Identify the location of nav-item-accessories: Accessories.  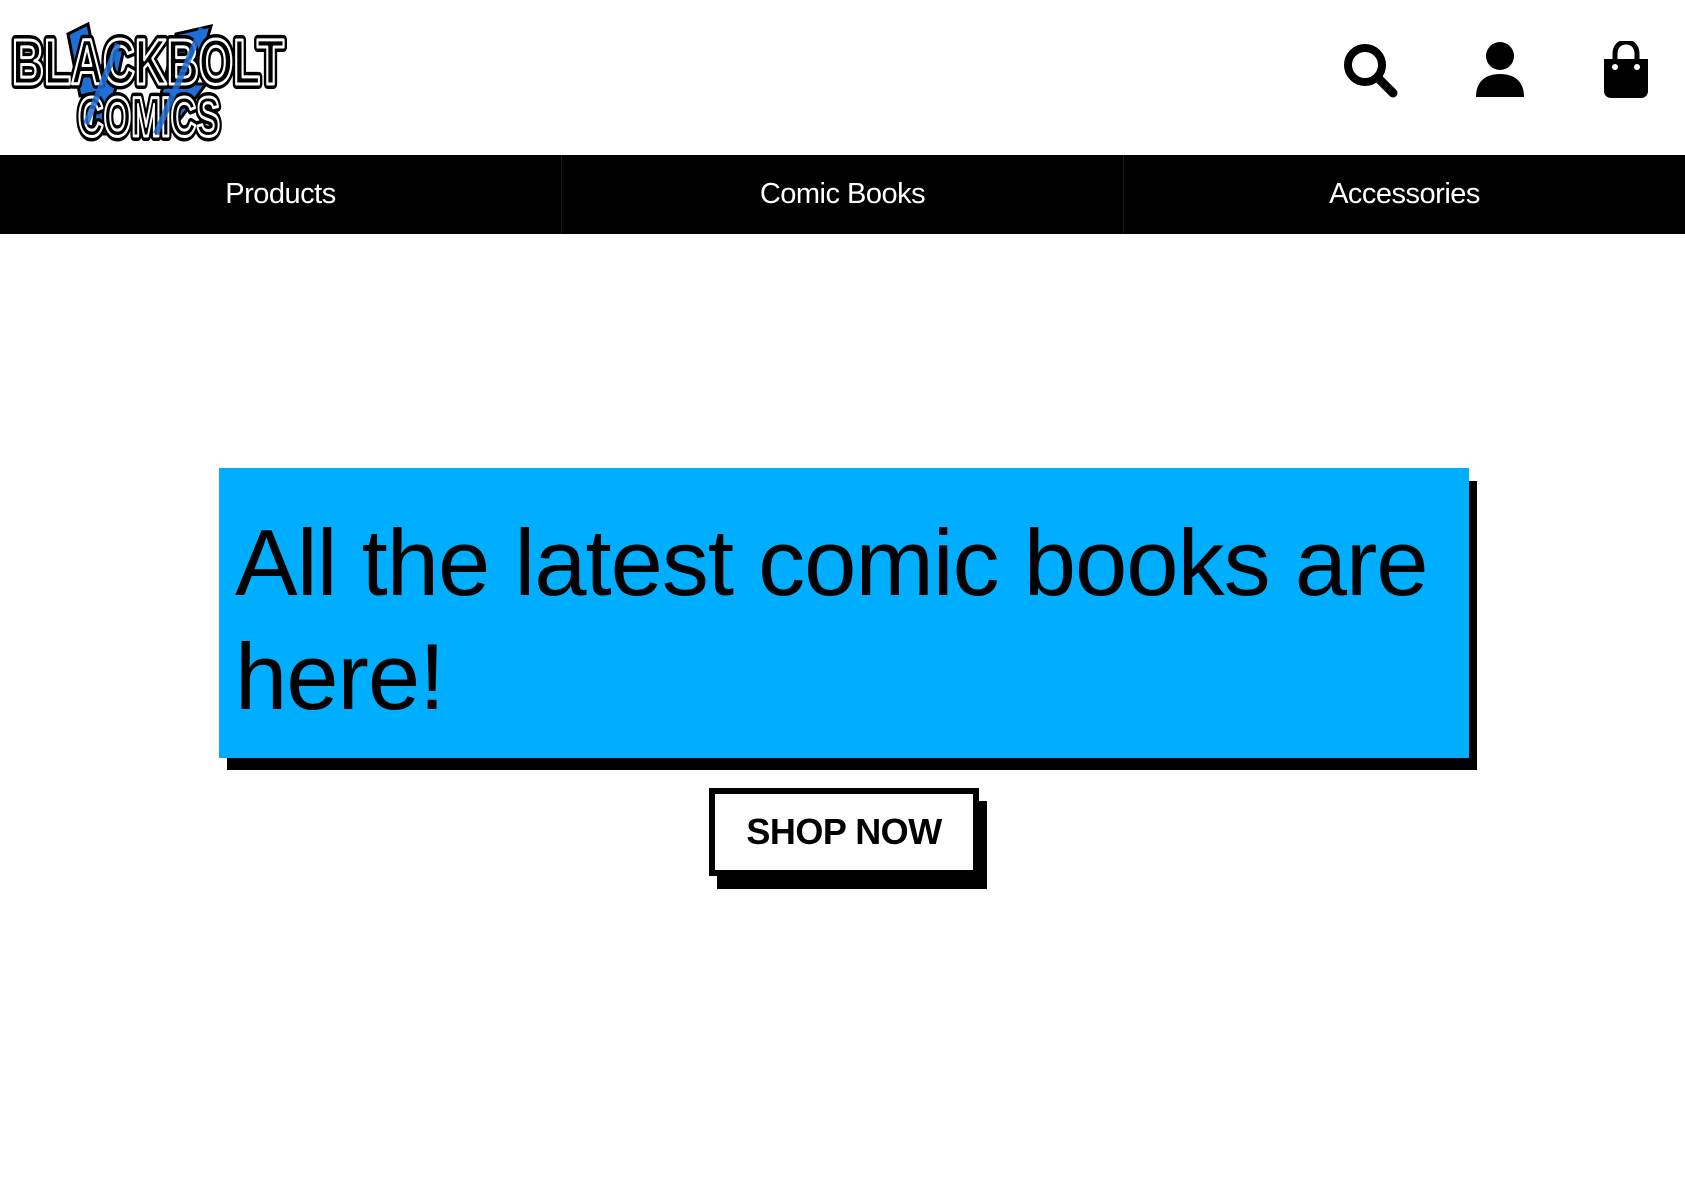
(1404, 194).